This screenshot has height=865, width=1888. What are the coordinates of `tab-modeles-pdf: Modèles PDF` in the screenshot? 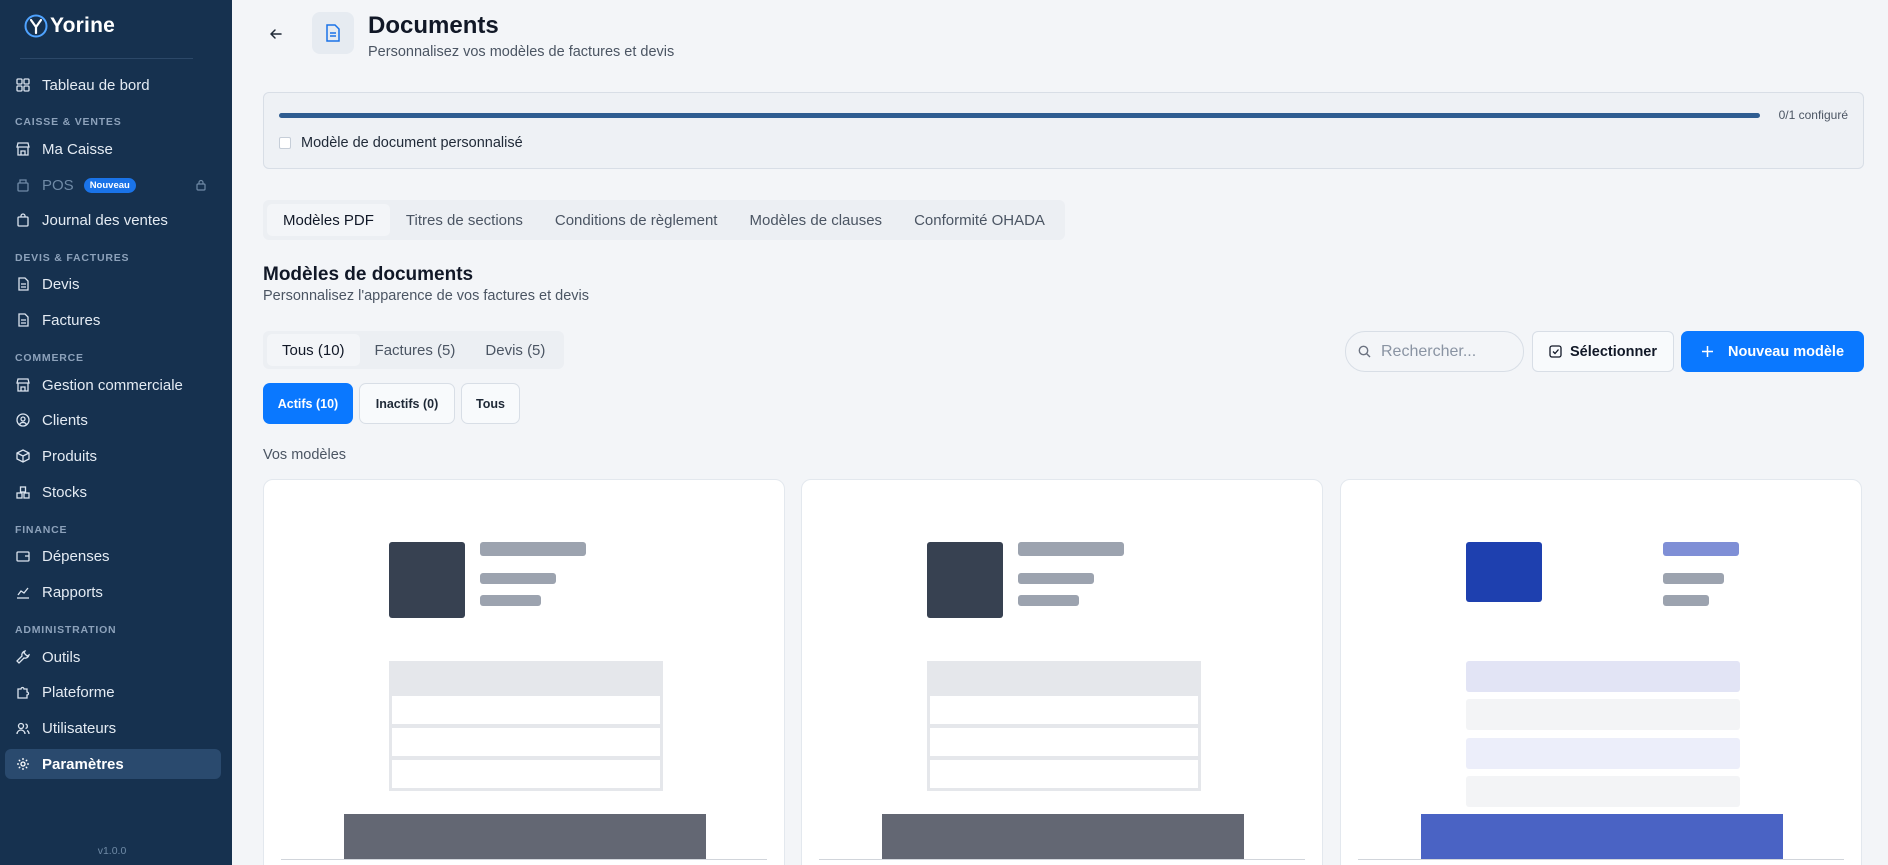 It's located at (328, 220).